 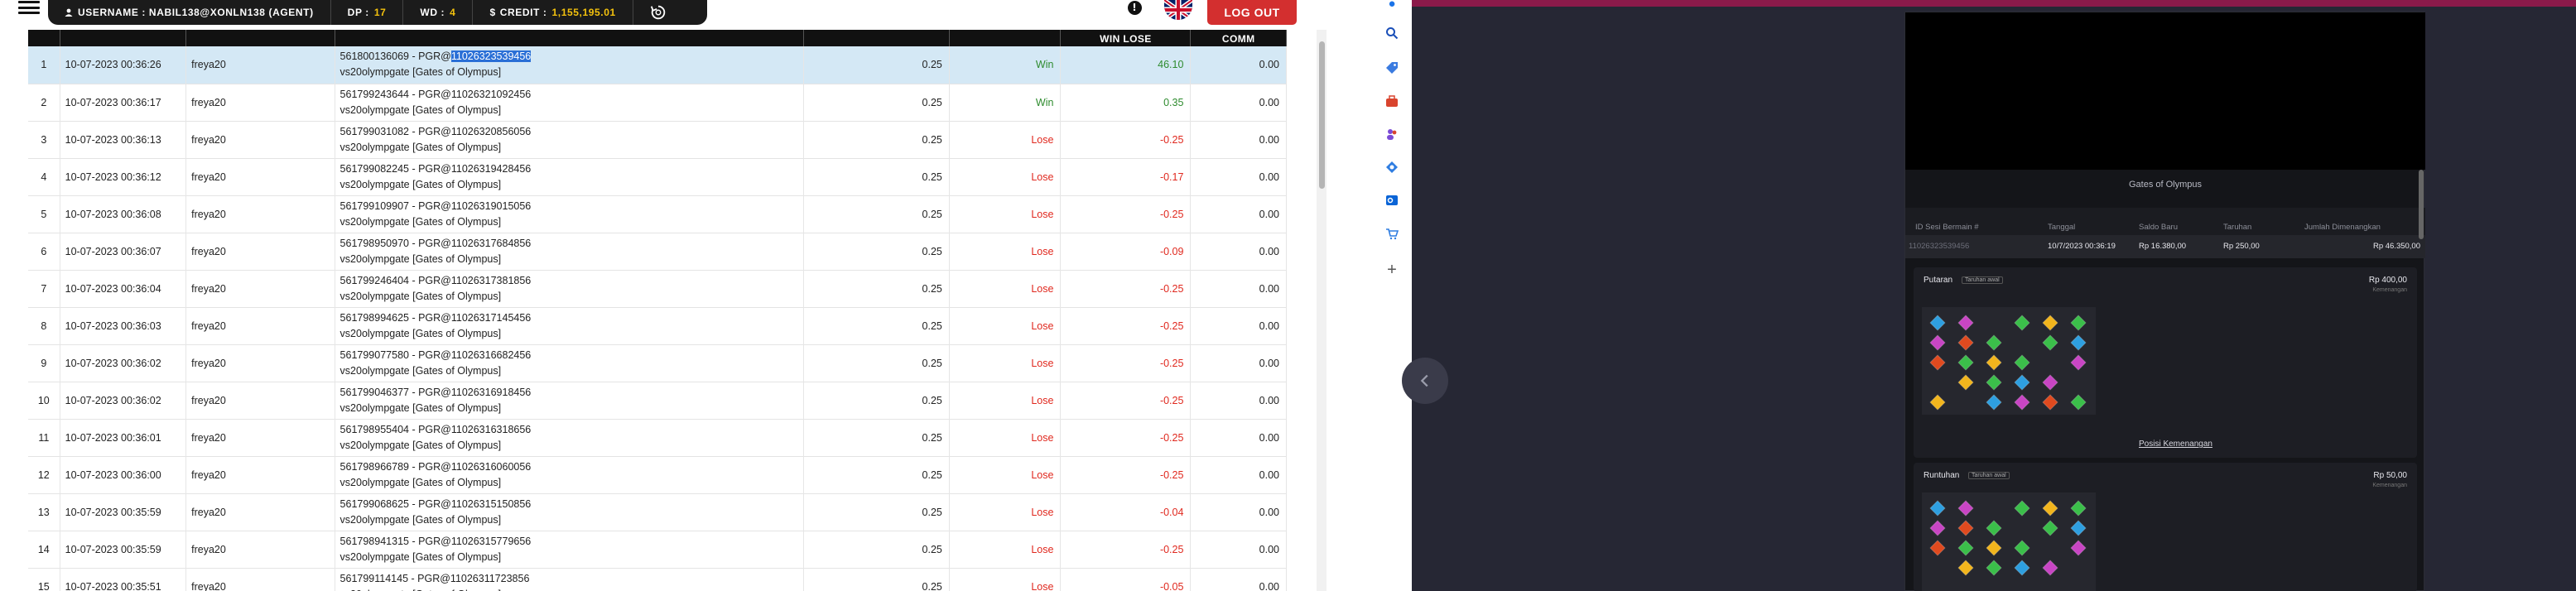 I want to click on window-scrollbar, so click(x=2421, y=204).